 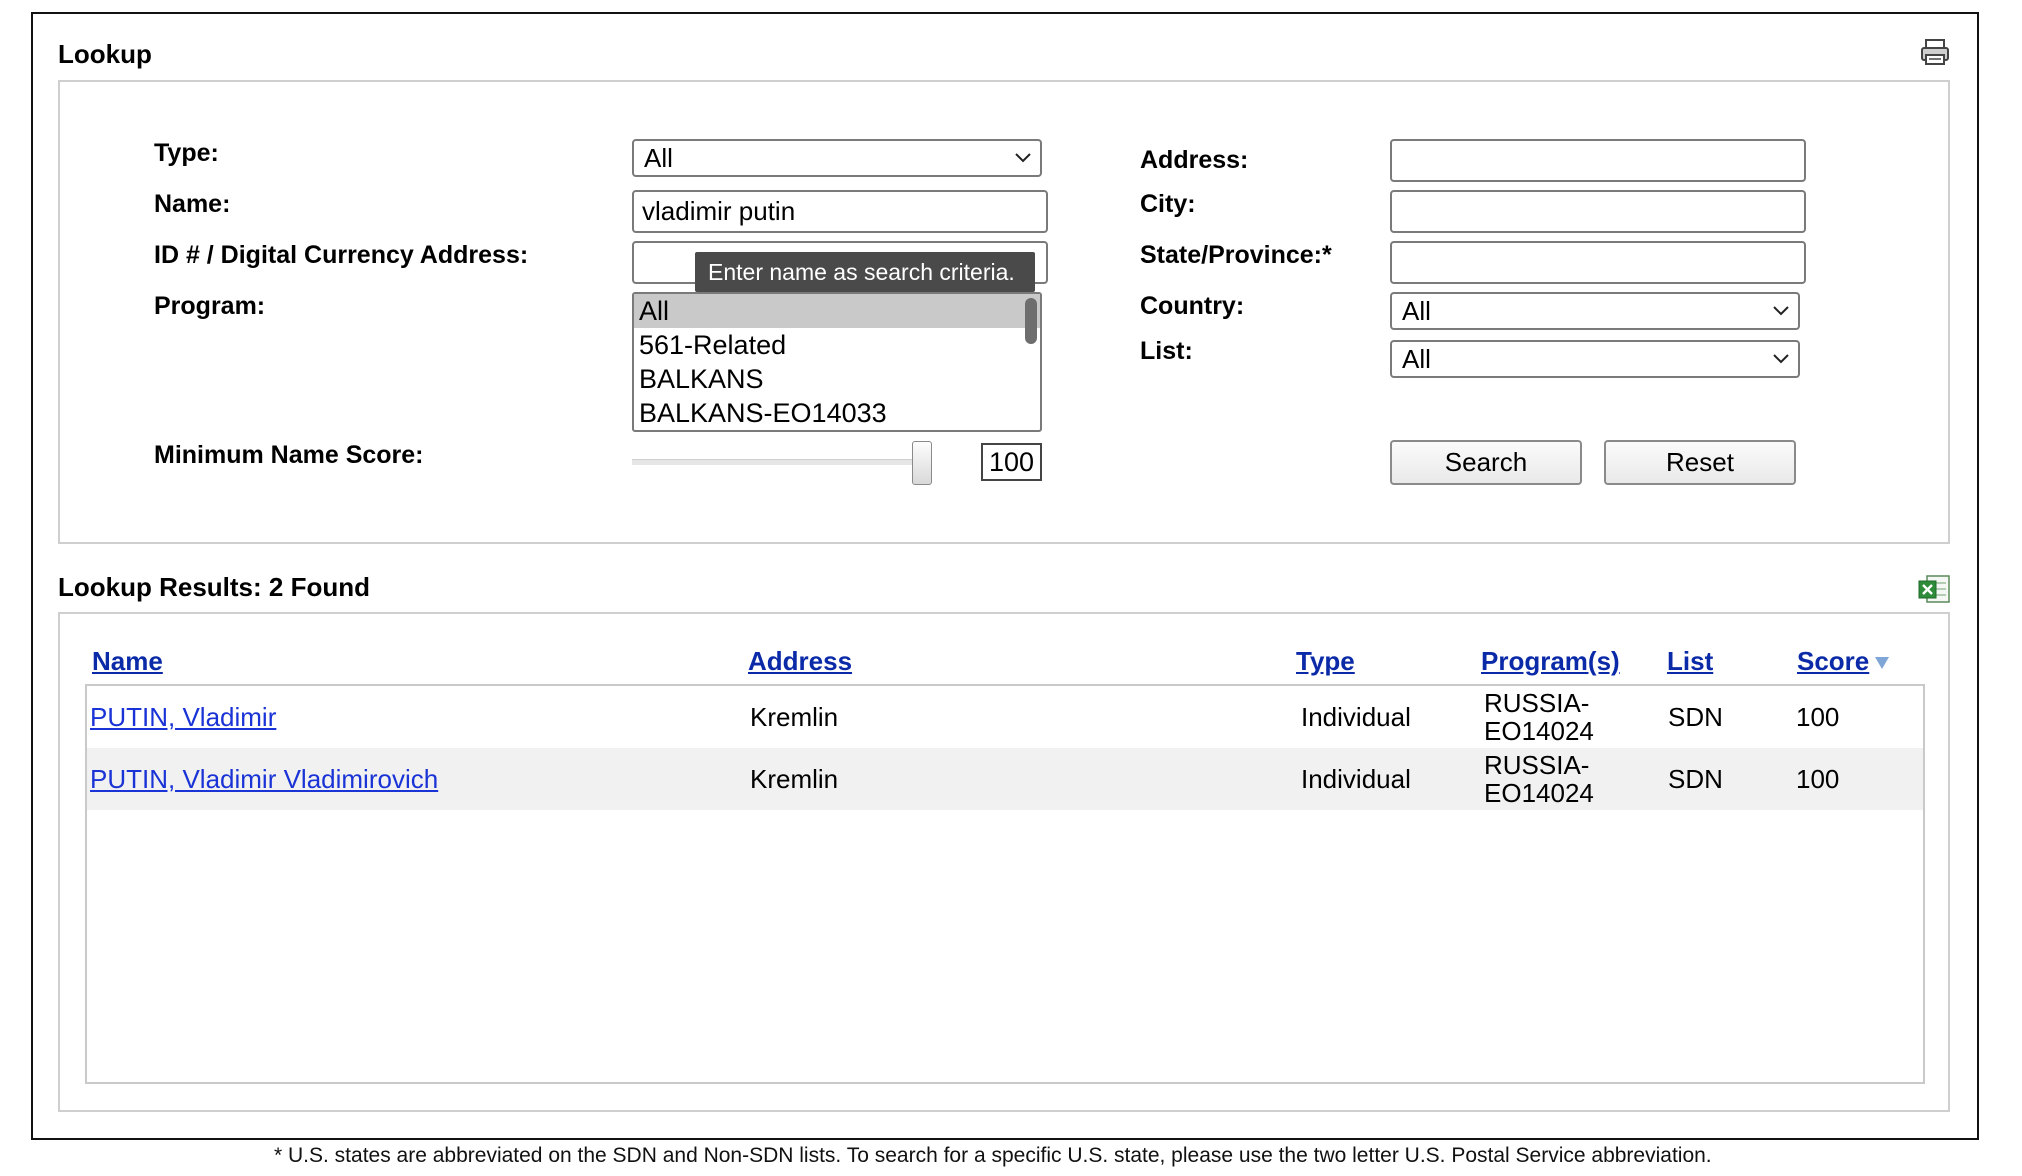 I want to click on lookup-title: Lookup, so click(x=105, y=54).